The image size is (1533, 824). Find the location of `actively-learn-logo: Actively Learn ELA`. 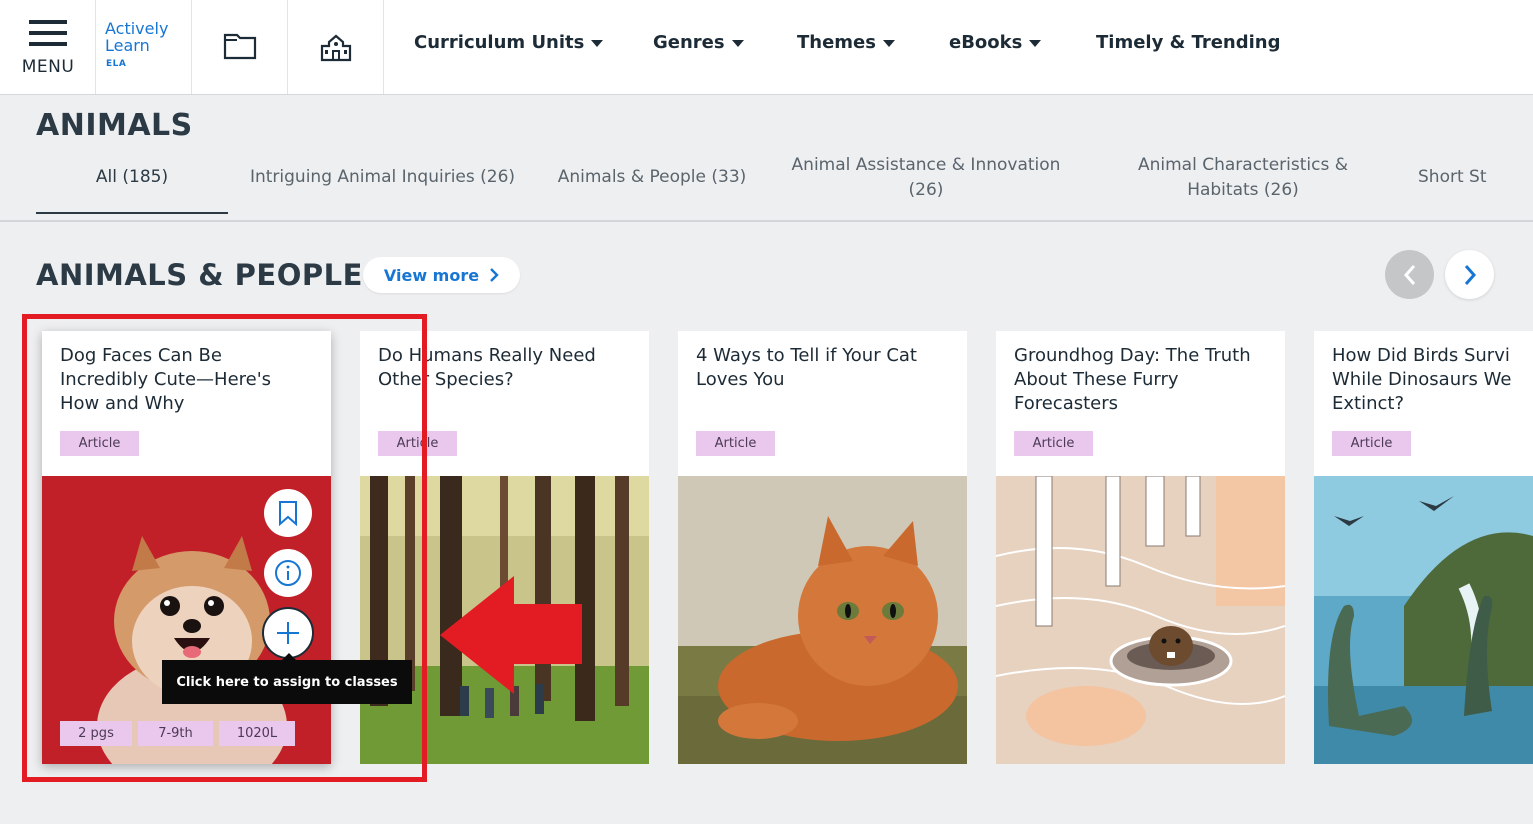

actively-learn-logo: Actively Learn ELA is located at coordinates (144, 47).